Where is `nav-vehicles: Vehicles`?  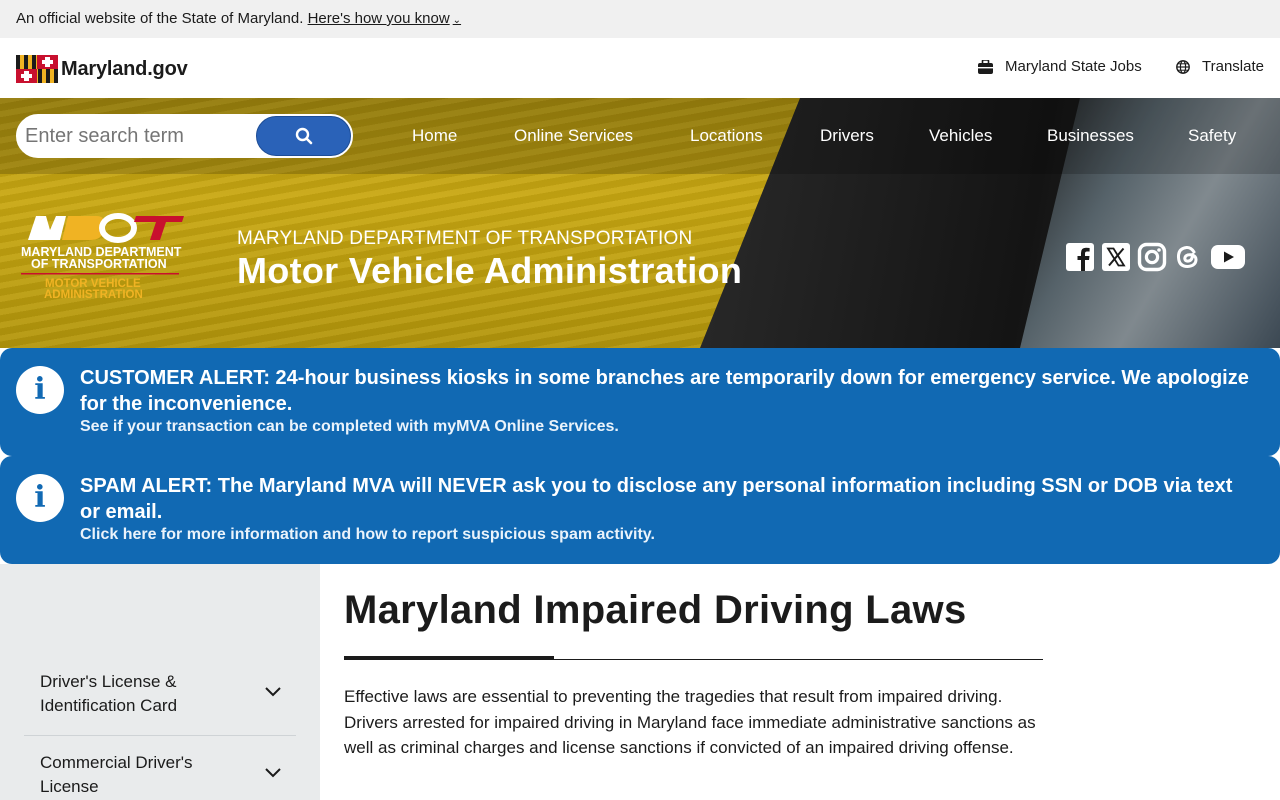
nav-vehicles: Vehicles is located at coordinates (960, 136).